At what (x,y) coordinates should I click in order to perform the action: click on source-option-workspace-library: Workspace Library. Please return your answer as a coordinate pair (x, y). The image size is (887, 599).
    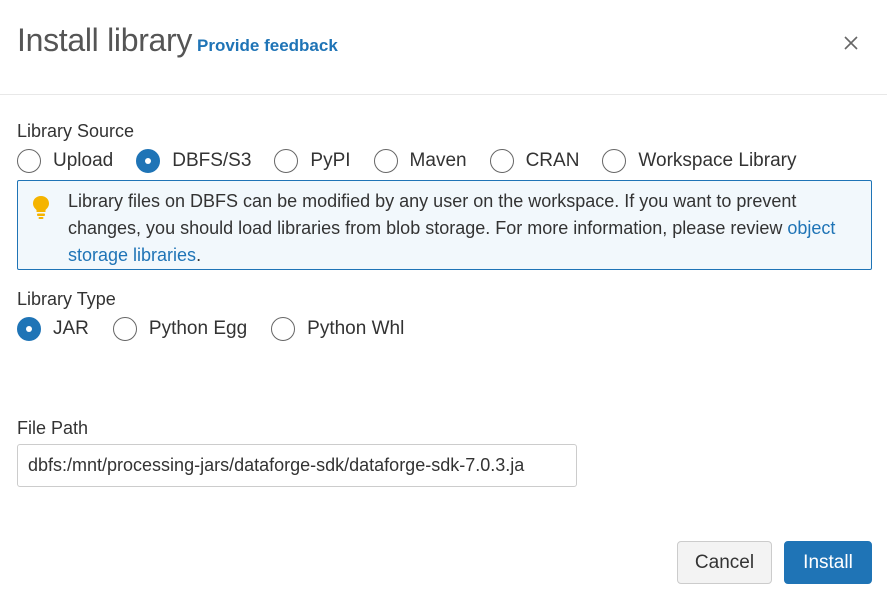
    Looking at the image, I should click on (699, 161).